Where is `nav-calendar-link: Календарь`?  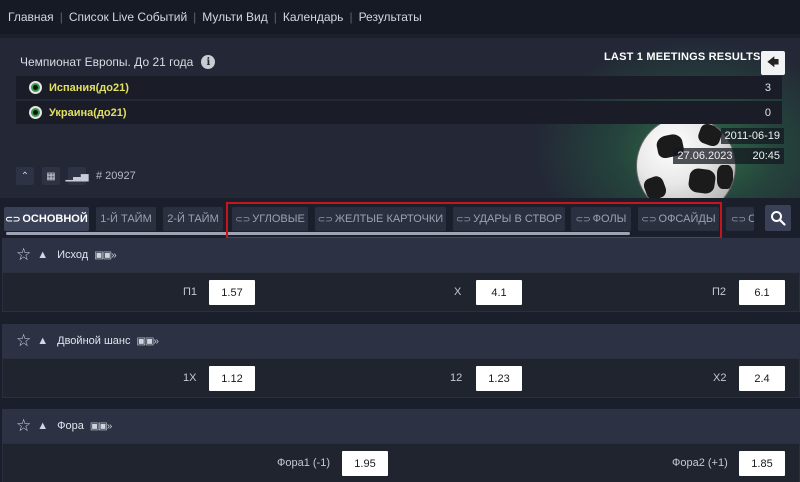
nav-calendar-link: Календарь is located at coordinates (313, 17).